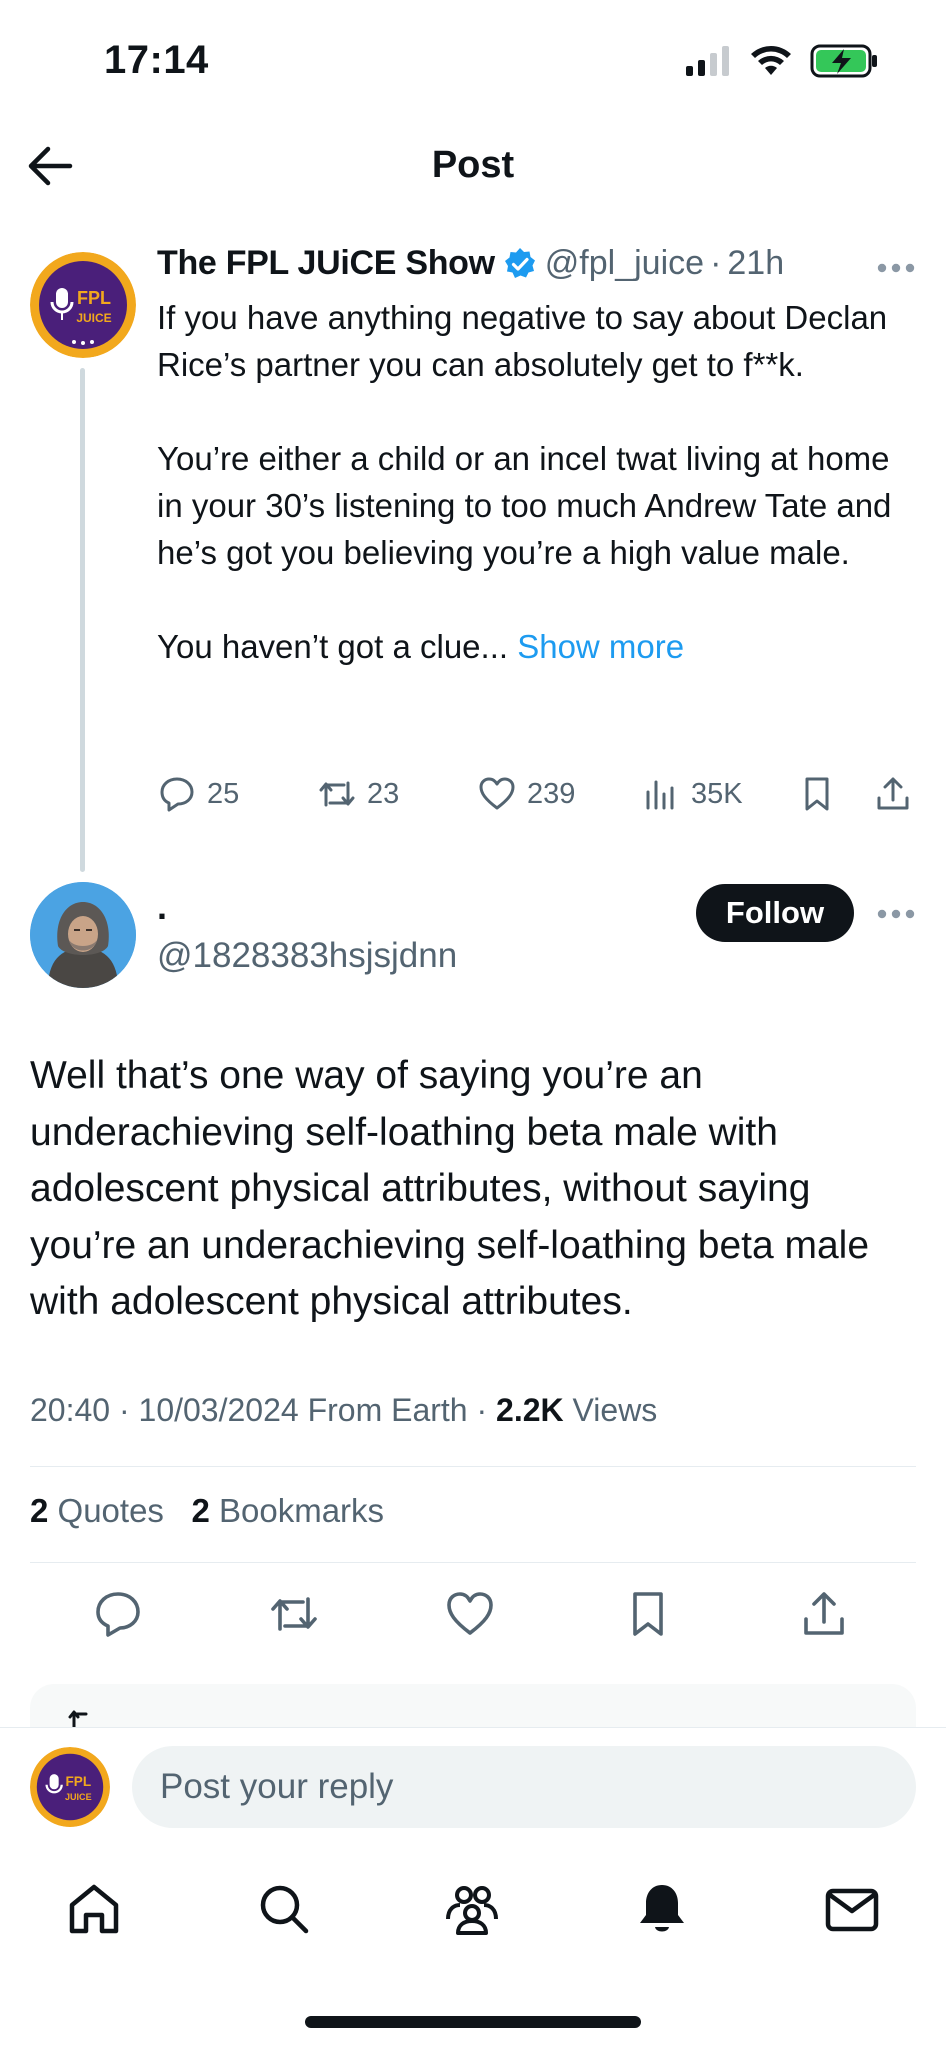 The image size is (946, 2048). I want to click on repost-count: 23, so click(383, 793).